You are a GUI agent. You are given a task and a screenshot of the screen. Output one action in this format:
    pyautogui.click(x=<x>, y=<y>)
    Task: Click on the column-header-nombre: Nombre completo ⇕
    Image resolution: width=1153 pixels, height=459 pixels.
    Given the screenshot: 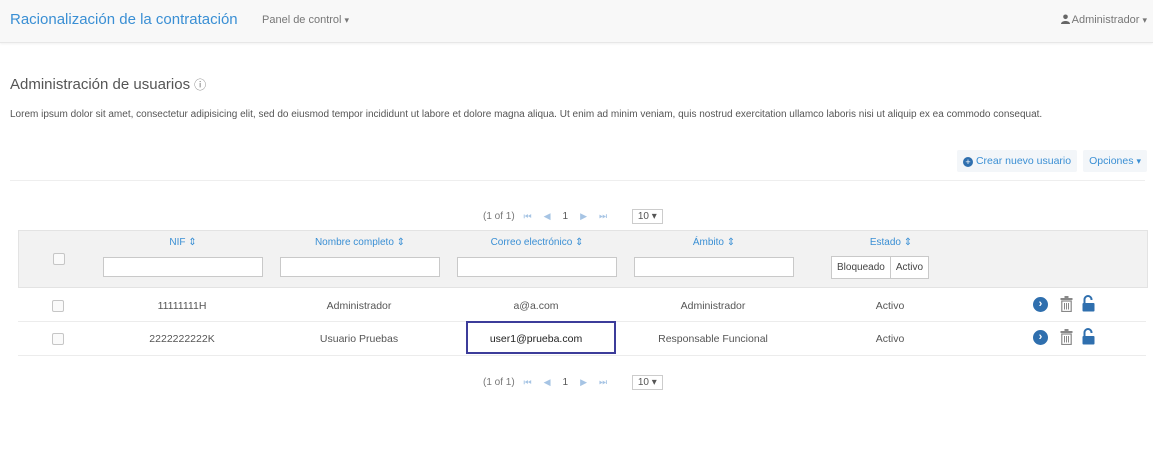 What is the action you would take?
    pyautogui.click(x=360, y=242)
    